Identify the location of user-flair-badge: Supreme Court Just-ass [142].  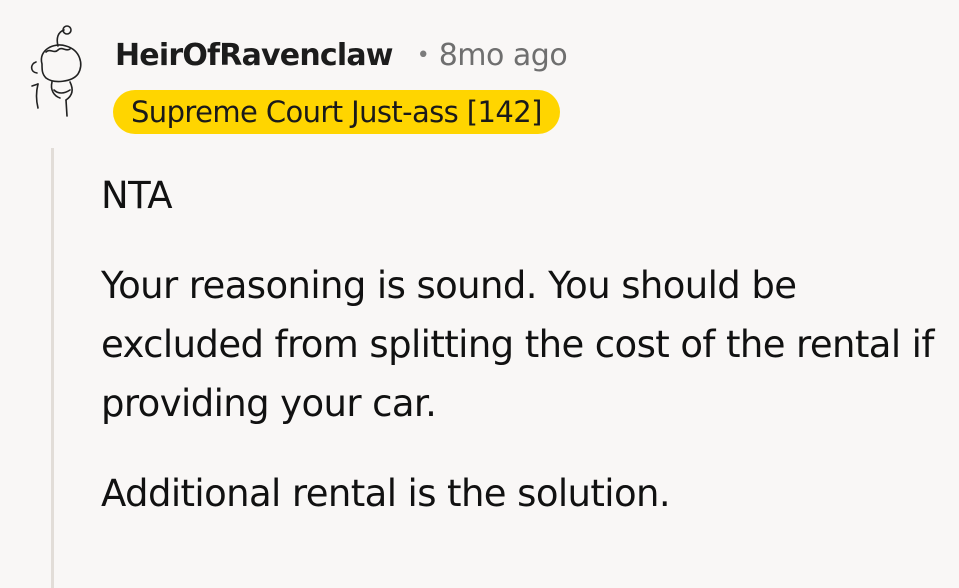
(336, 112).